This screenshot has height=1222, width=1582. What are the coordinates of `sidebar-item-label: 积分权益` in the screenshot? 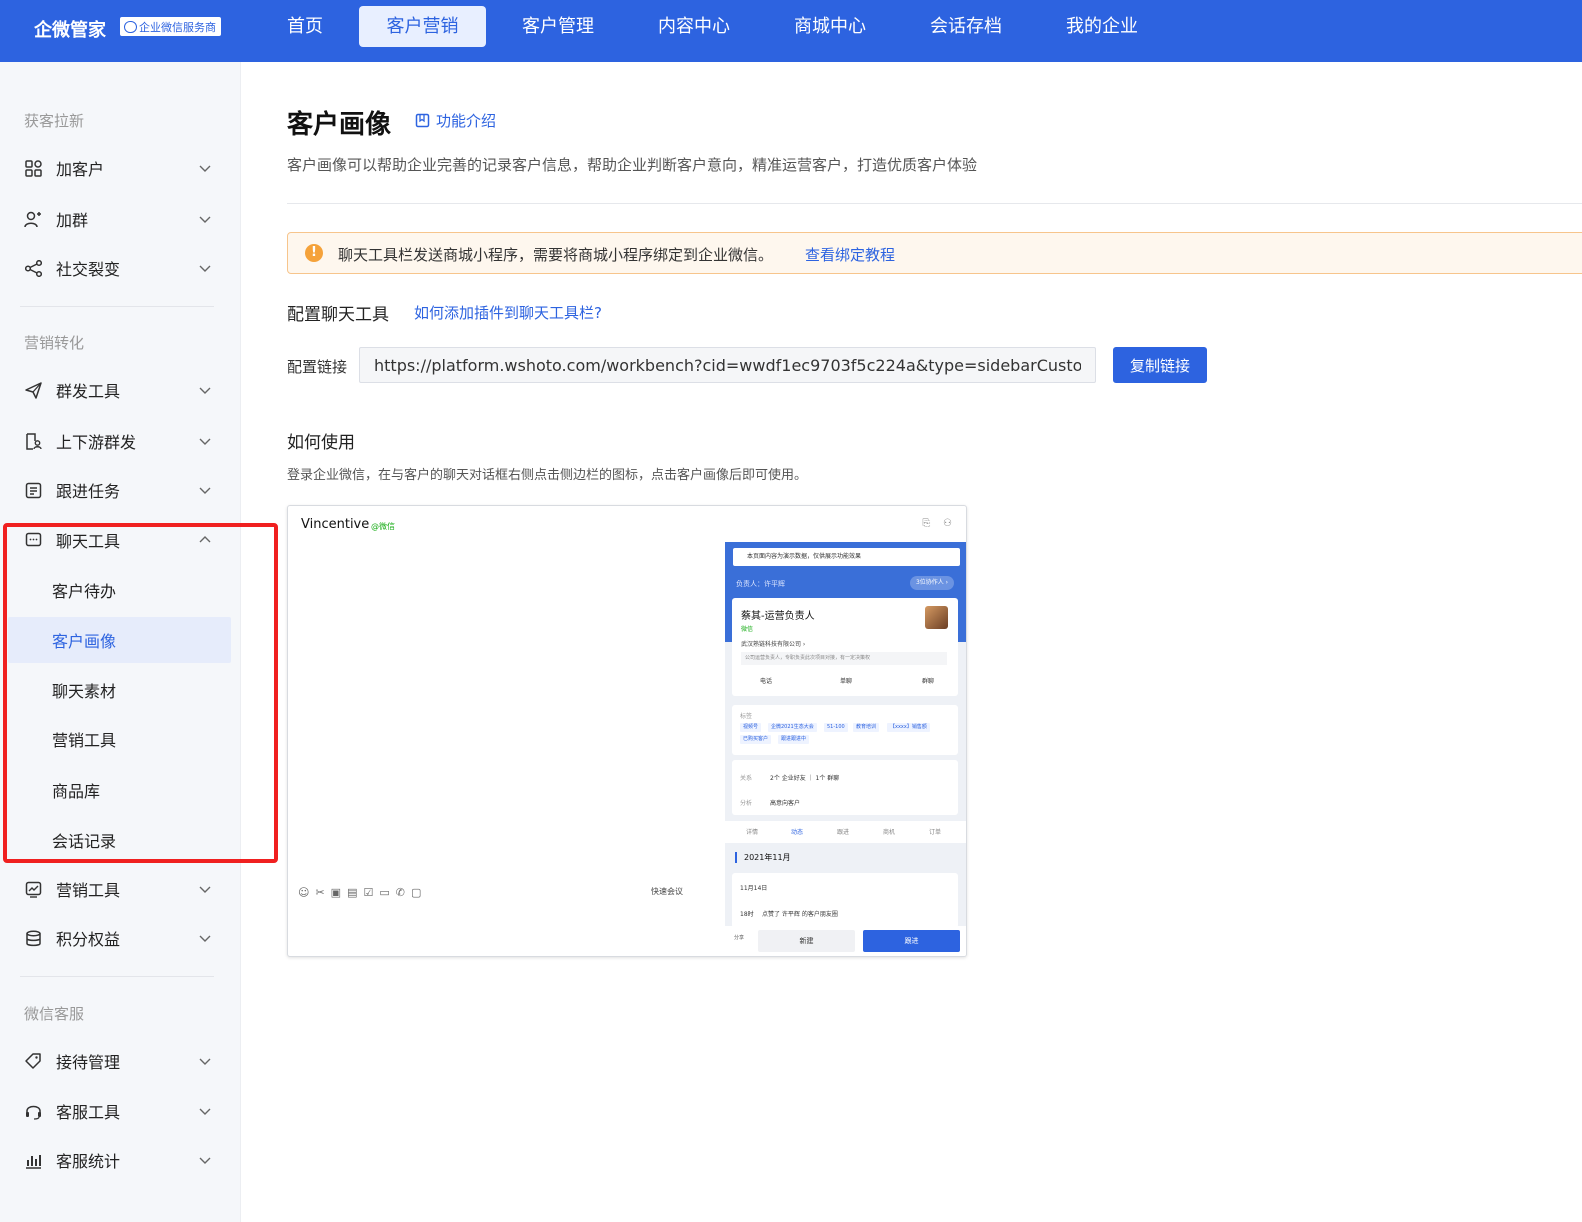 It's located at (88, 939).